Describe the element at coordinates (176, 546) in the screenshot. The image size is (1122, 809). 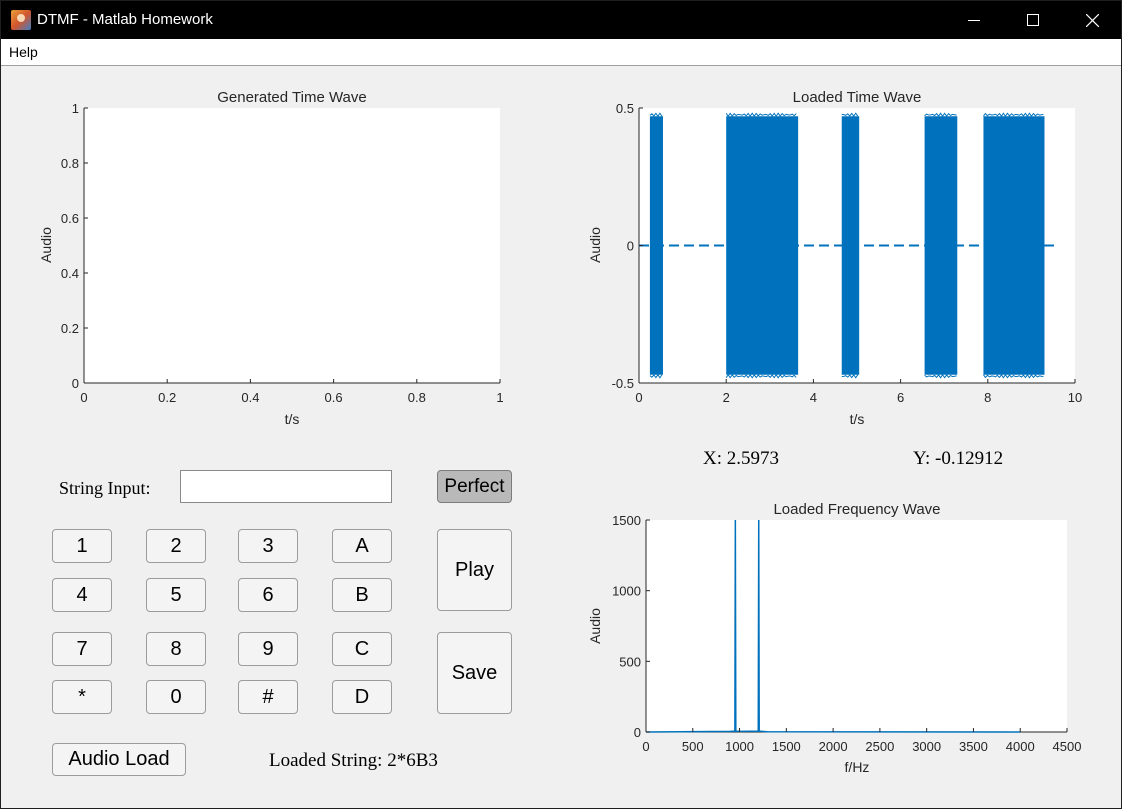
I see `keypad-key-2: 2` at that location.